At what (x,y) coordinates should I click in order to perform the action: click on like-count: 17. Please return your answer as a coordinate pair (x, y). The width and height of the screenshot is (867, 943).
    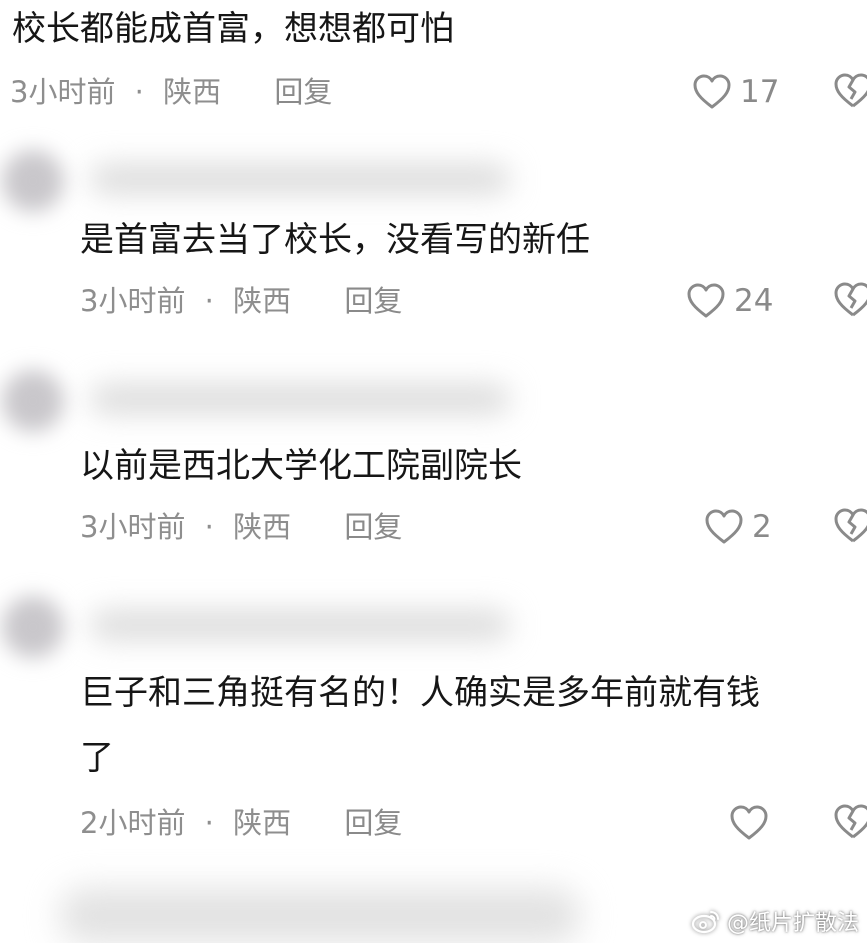
    Looking at the image, I should click on (760, 92).